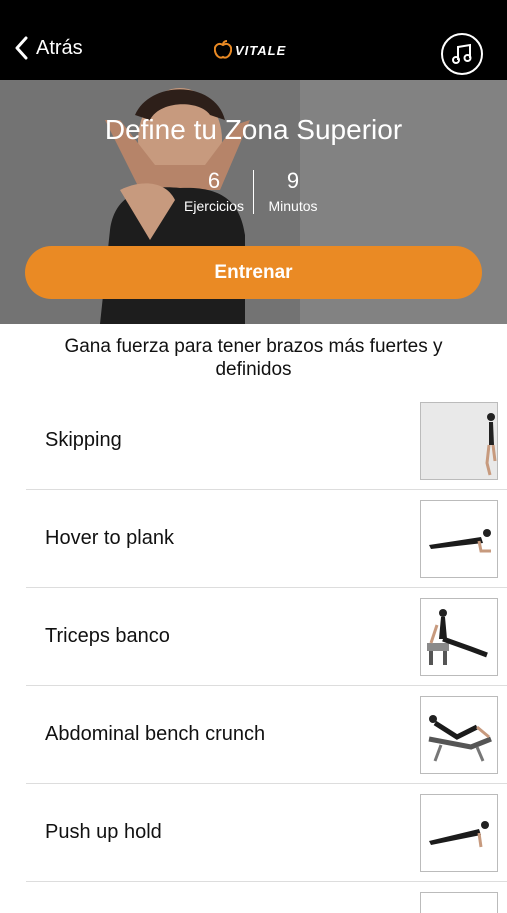 The width and height of the screenshot is (507, 913). I want to click on music-button, so click(462, 54).